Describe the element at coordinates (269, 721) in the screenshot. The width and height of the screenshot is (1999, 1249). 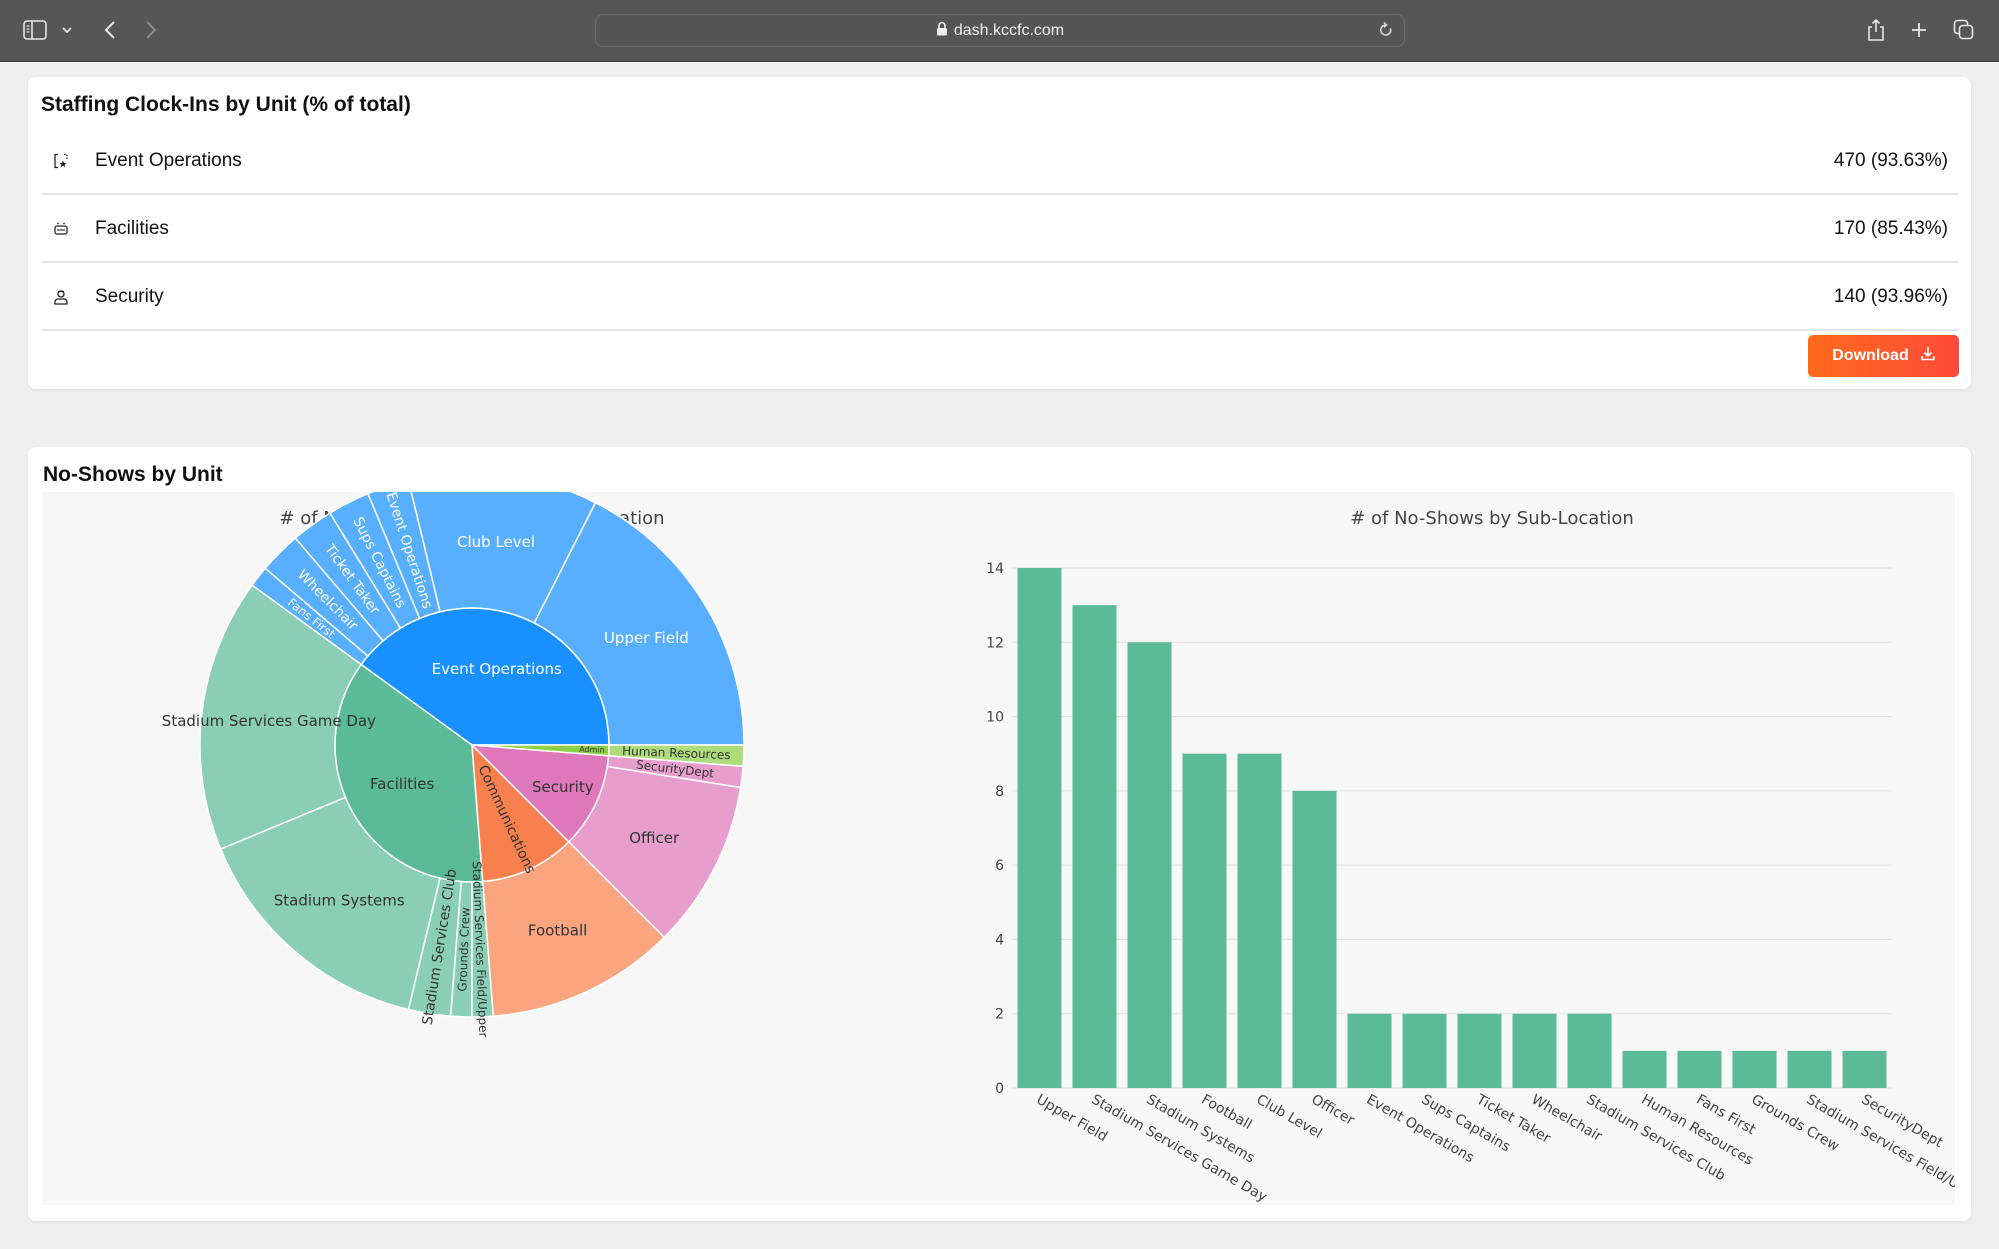
I see `sunburst-label: Stadium Services Game Day` at that location.